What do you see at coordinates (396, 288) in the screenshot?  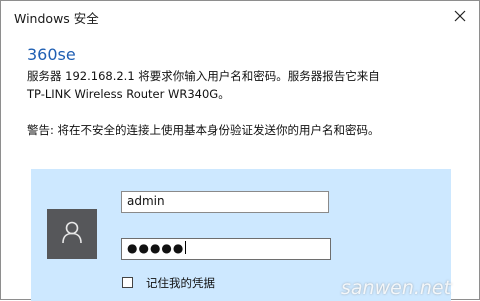 I see `watermark: sanwen.net` at bounding box center [396, 288].